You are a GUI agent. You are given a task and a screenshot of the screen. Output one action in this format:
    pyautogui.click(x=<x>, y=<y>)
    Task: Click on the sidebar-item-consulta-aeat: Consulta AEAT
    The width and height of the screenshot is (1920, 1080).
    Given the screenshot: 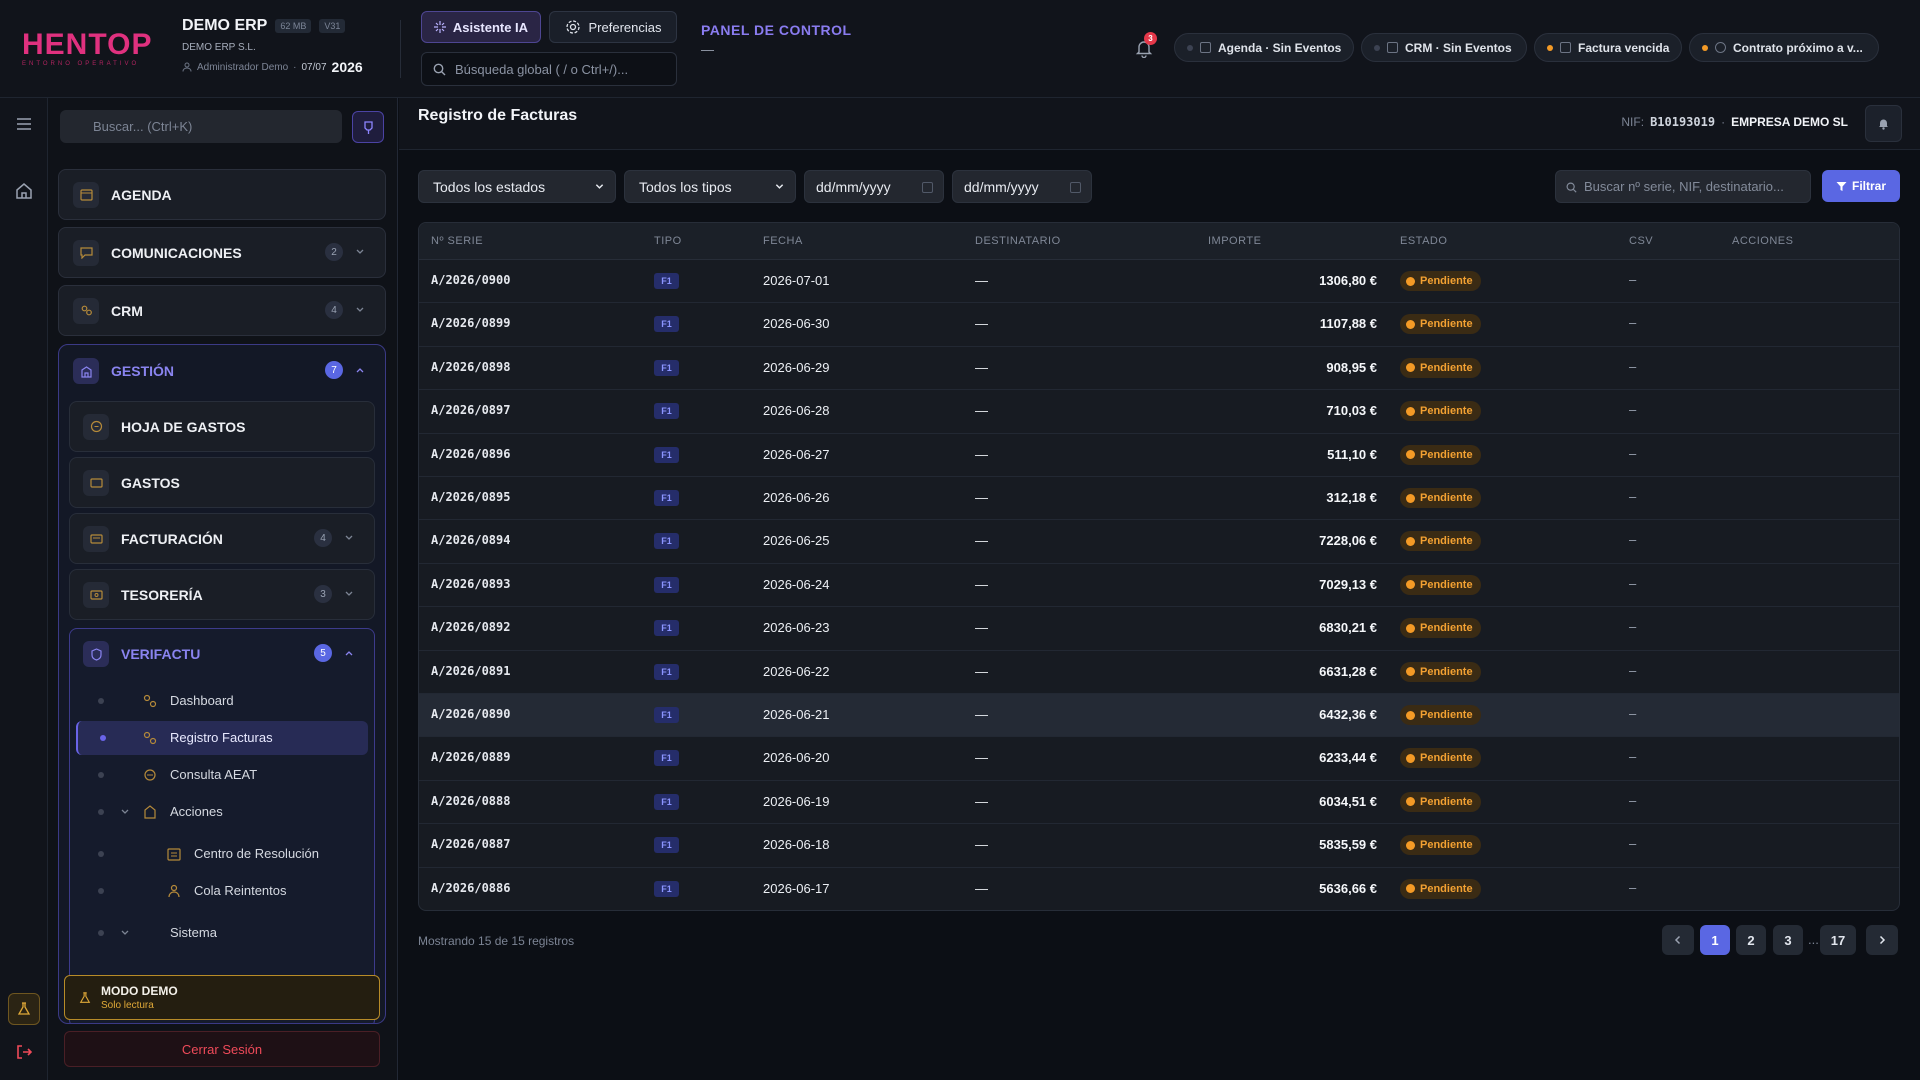 What is the action you would take?
    pyautogui.click(x=222, y=775)
    